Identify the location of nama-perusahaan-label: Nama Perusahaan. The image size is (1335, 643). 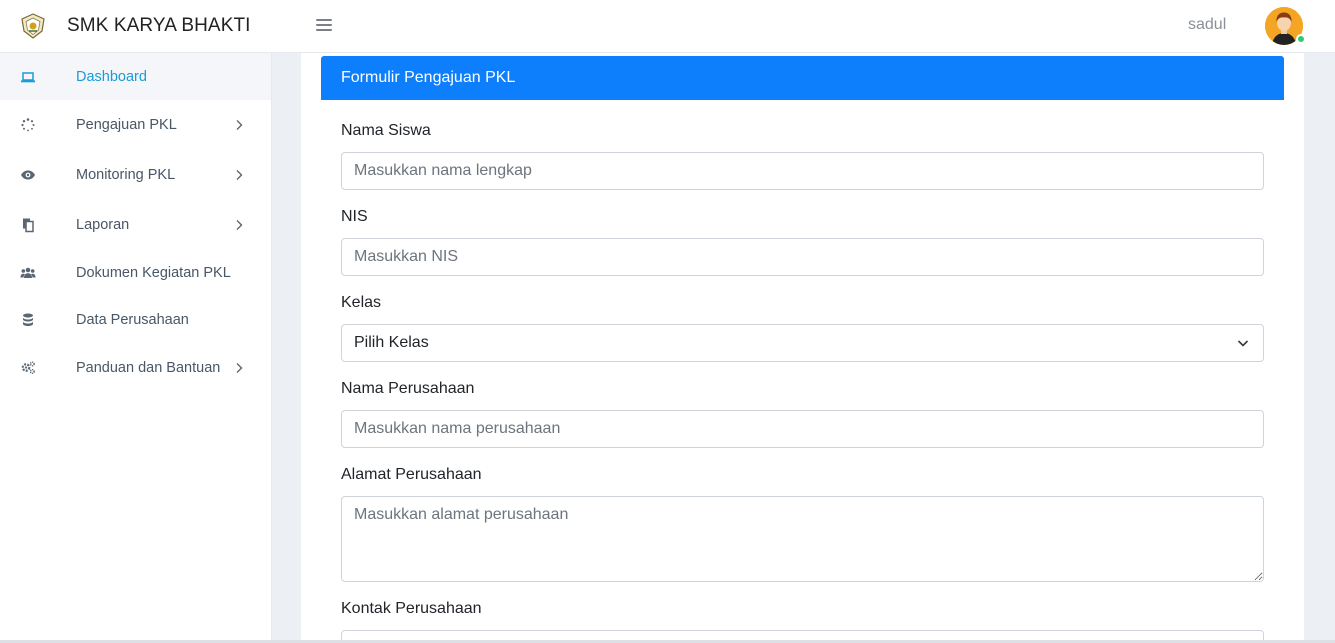
(408, 388).